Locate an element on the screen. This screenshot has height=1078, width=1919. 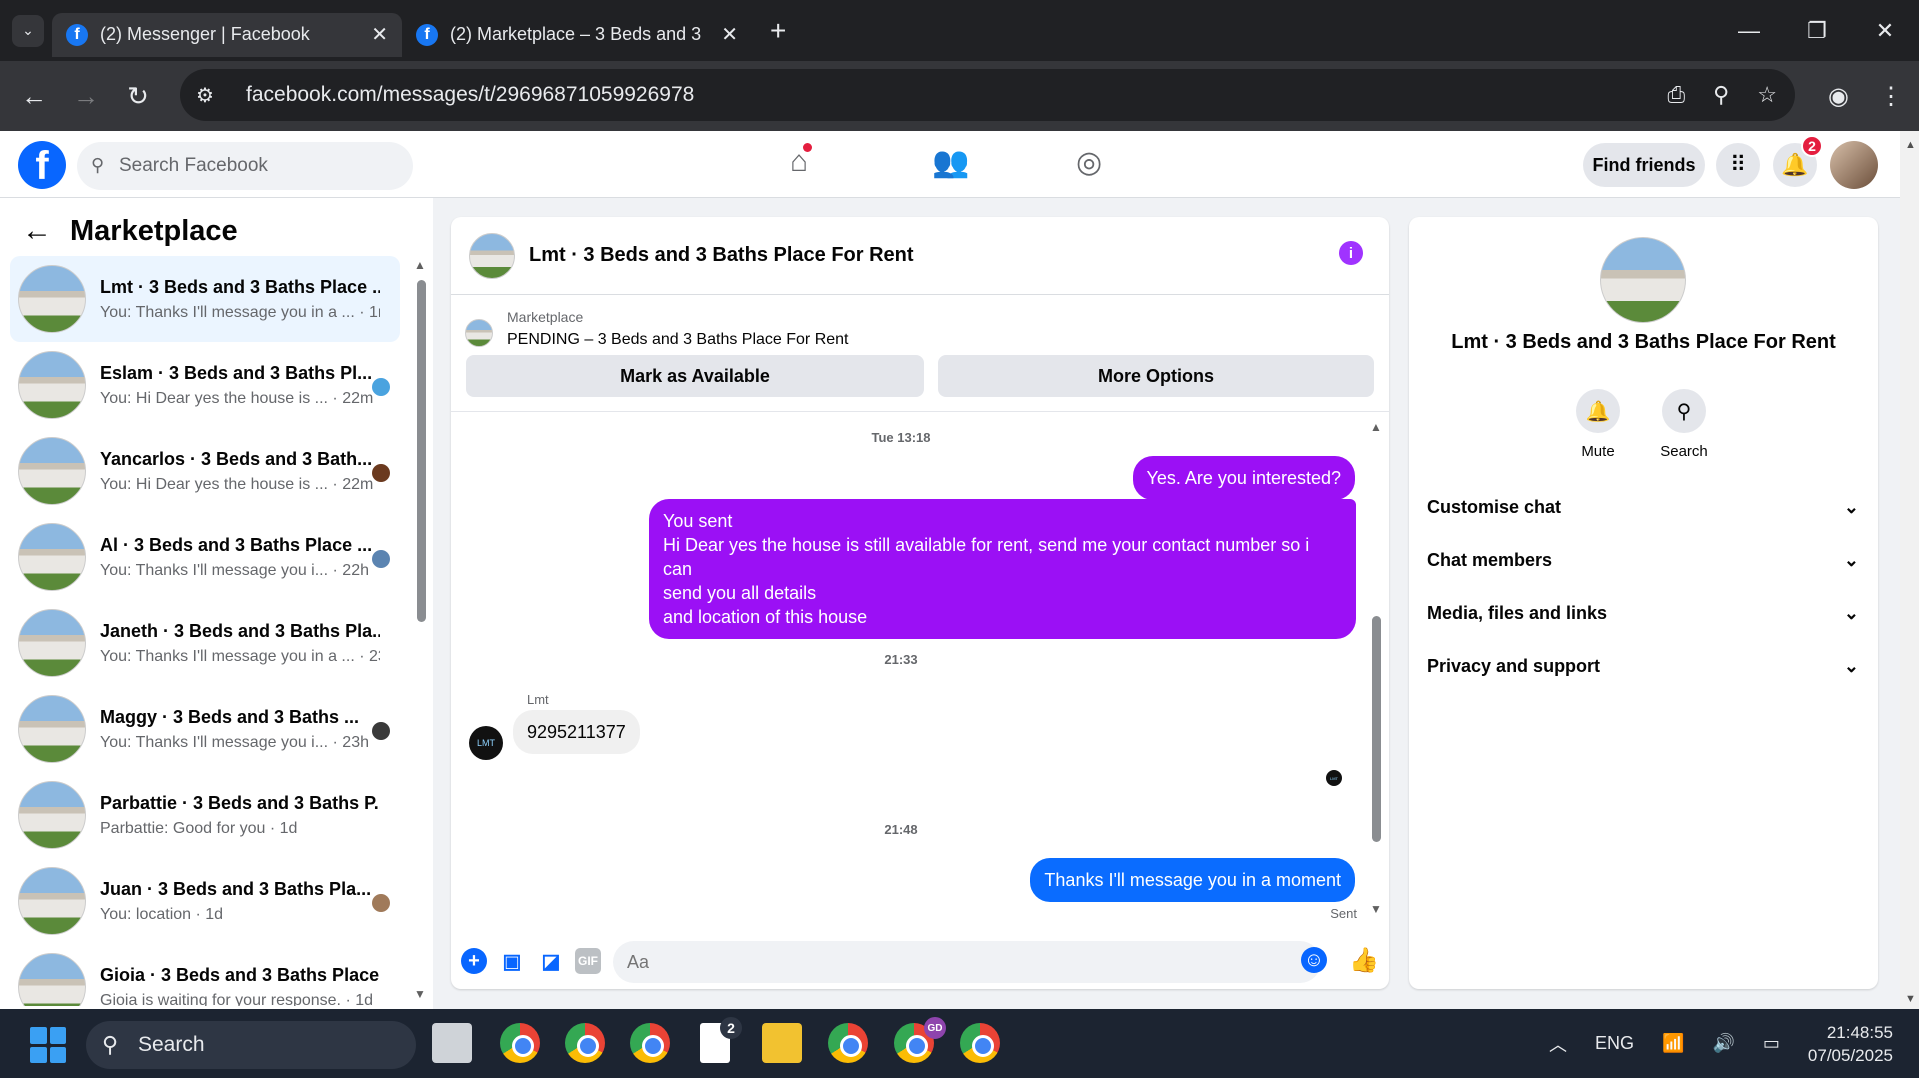
mute-action: 🔔 Mute is located at coordinates (1598, 424).